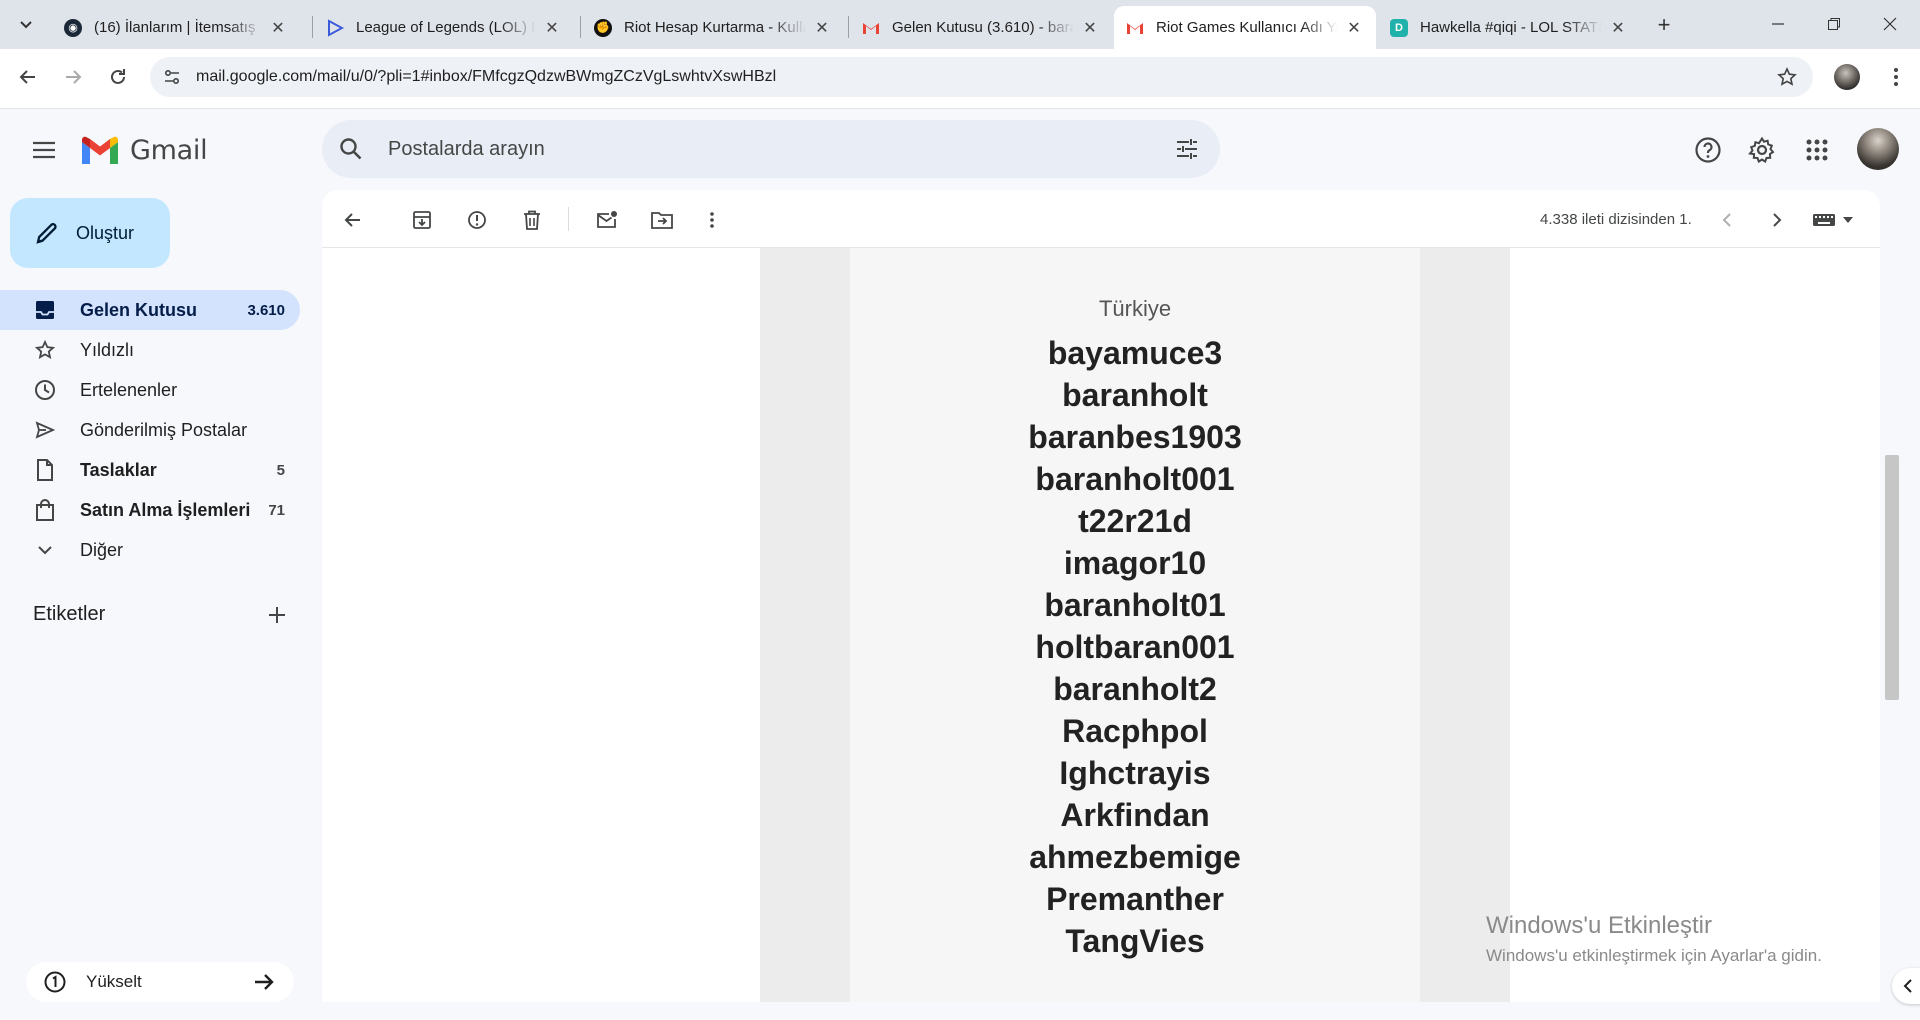 The height and width of the screenshot is (1020, 1920). I want to click on caret-down-icon, so click(1848, 220).